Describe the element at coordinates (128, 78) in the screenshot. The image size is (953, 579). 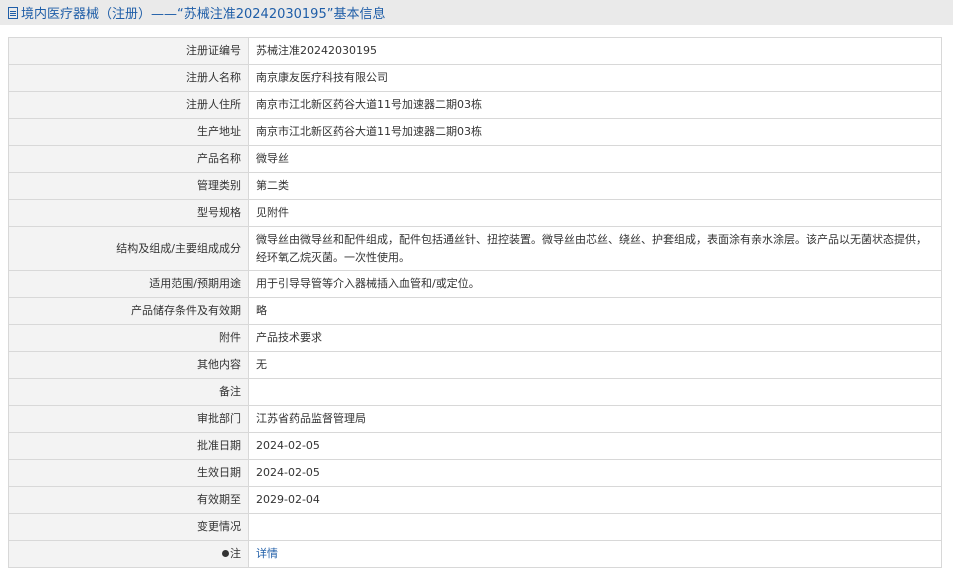
I see `field-label: 注册人名称` at that location.